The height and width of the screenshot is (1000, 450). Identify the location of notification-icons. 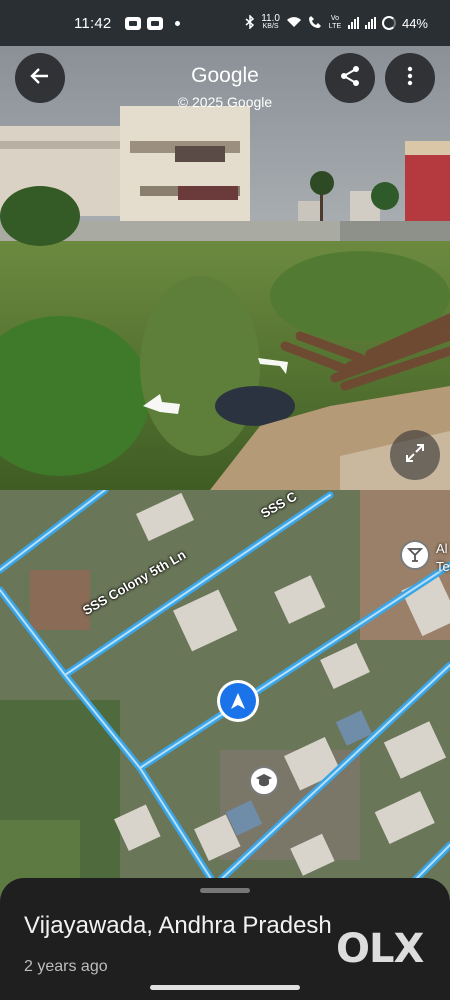
(153, 23).